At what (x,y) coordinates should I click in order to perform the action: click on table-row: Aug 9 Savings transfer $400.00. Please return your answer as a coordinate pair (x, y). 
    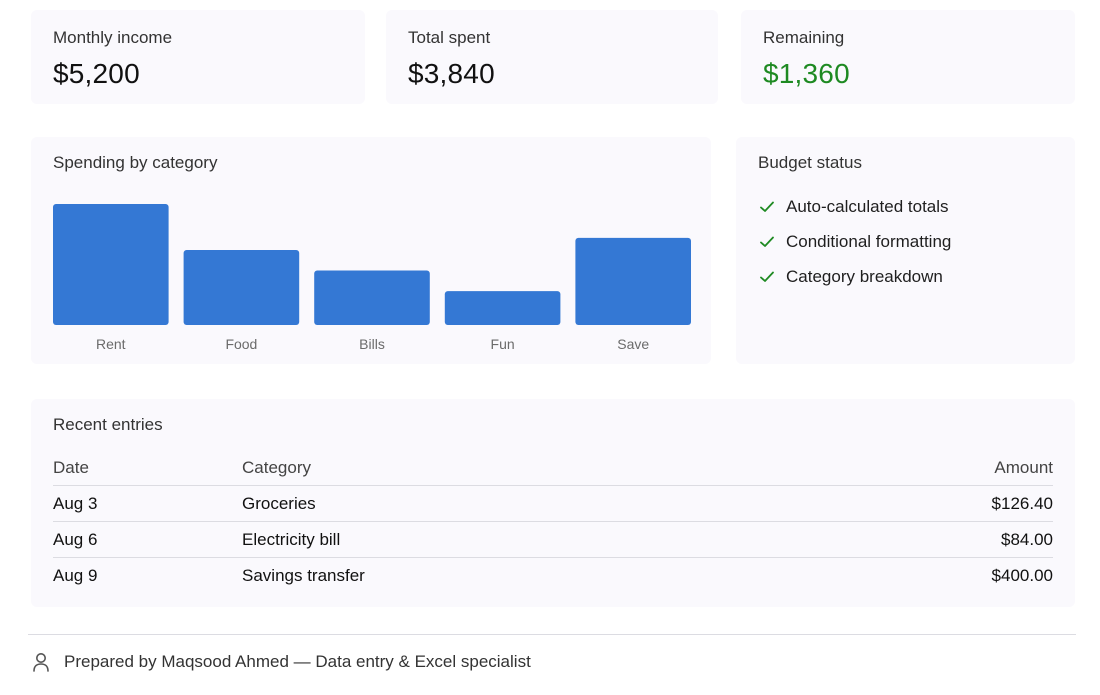
    Looking at the image, I should click on (553, 576).